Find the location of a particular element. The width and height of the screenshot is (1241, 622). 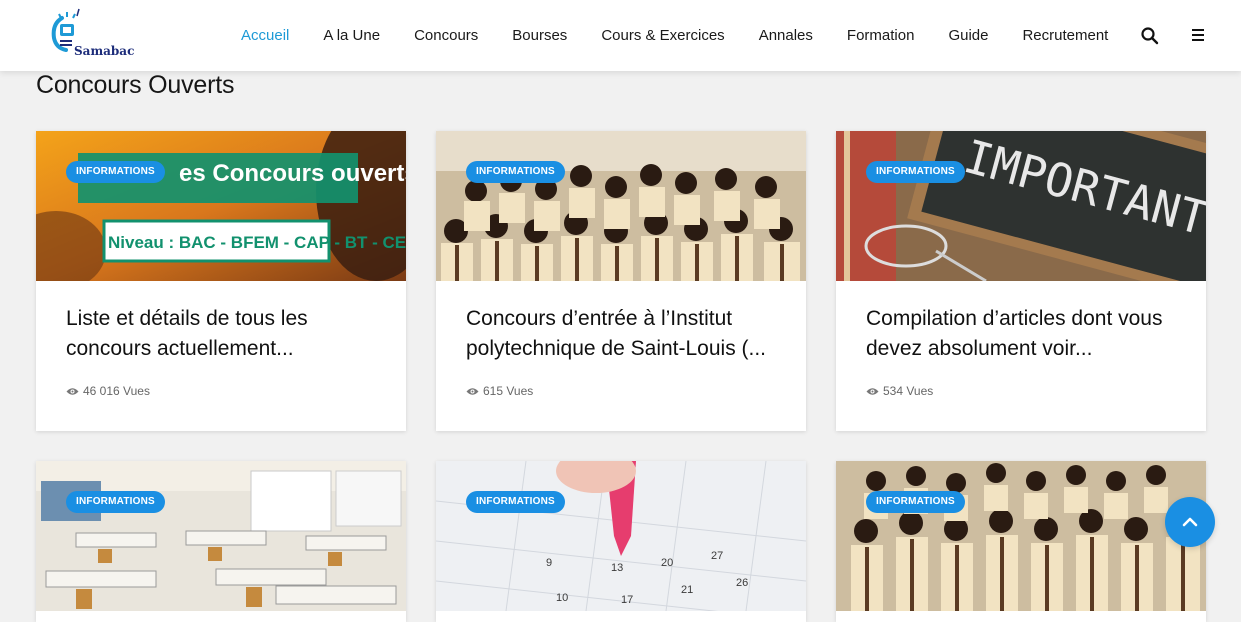

classroom-photo is located at coordinates (221, 536).